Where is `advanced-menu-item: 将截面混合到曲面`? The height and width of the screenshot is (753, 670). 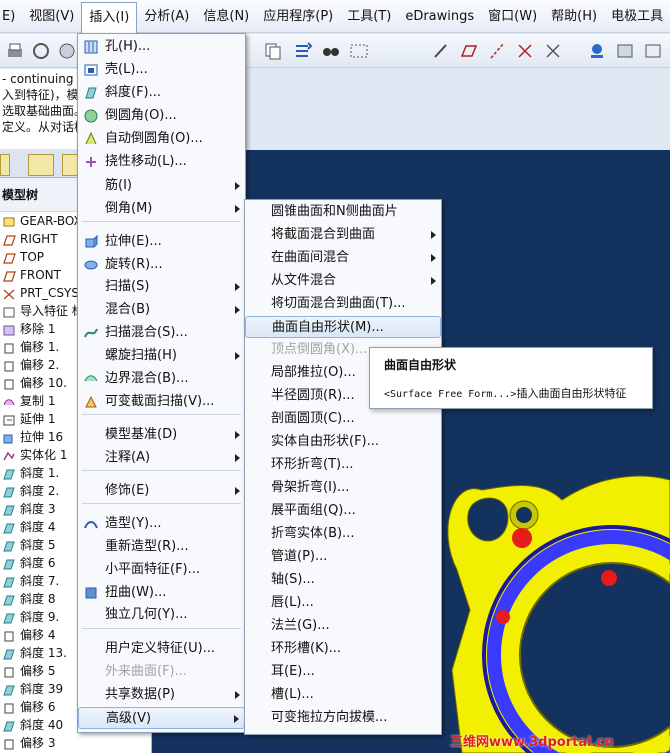
advanced-menu-item: 将截面混合到曲面 is located at coordinates (343, 235).